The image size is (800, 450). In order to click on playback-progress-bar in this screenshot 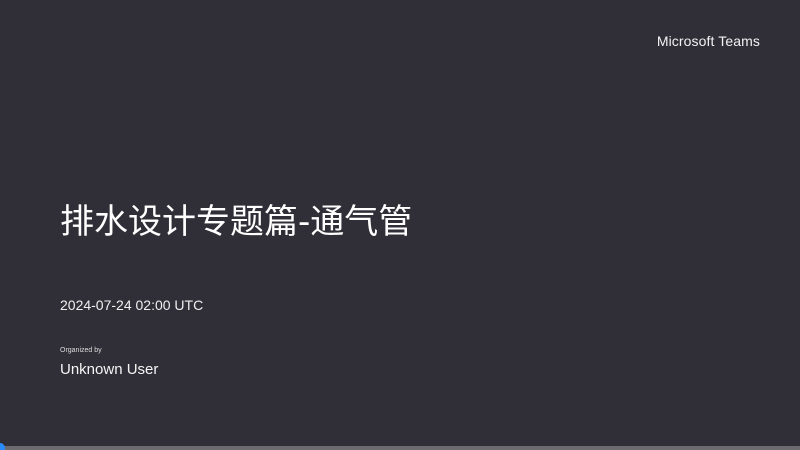, I will do `click(400, 446)`.